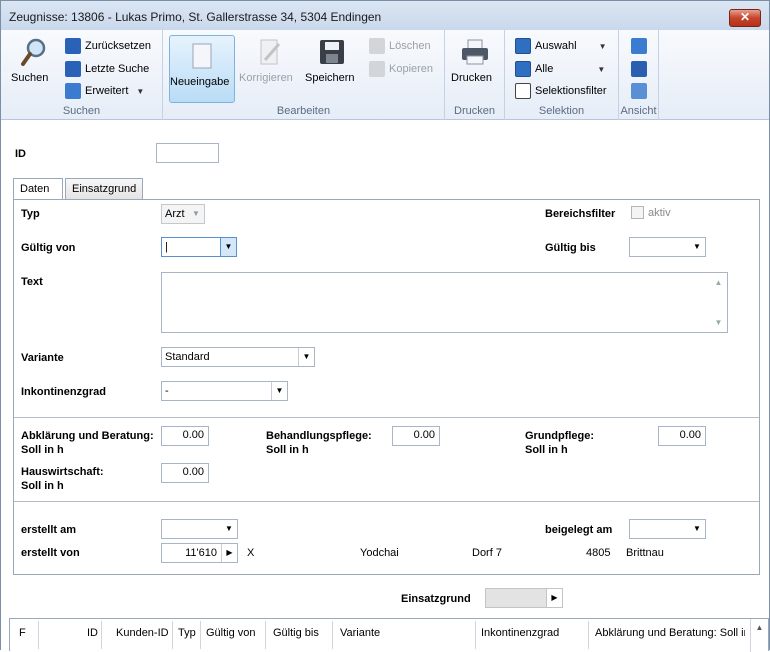  What do you see at coordinates (92, 633) in the screenshot?
I see `column-header: ID` at bounding box center [92, 633].